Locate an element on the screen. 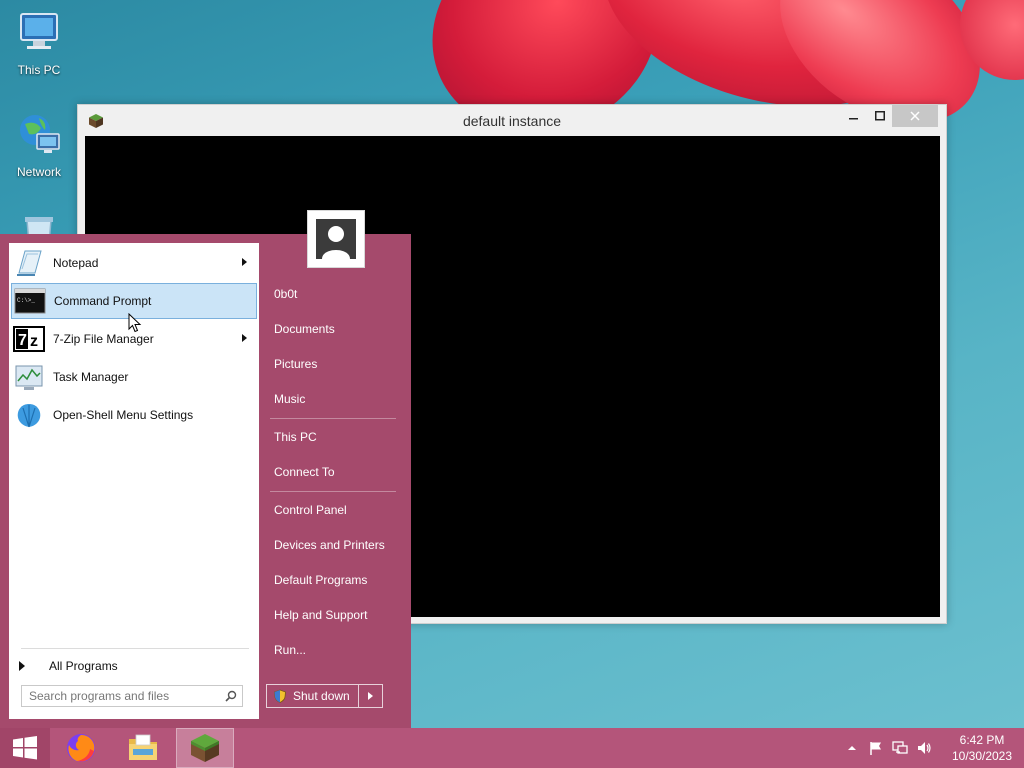 This screenshot has width=1024, height=768. shutdown-button: Shut down is located at coordinates (312, 696).